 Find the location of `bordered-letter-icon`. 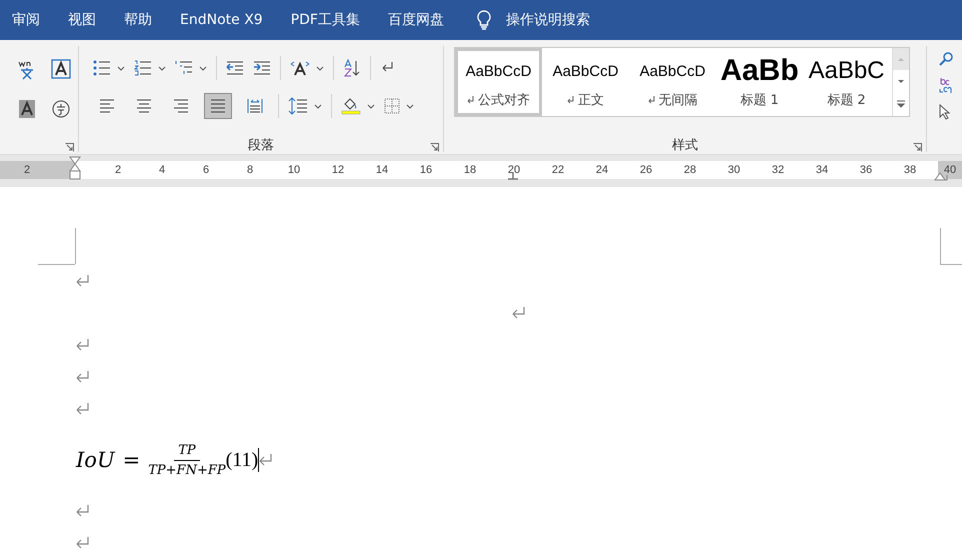

bordered-letter-icon is located at coordinates (61, 69).